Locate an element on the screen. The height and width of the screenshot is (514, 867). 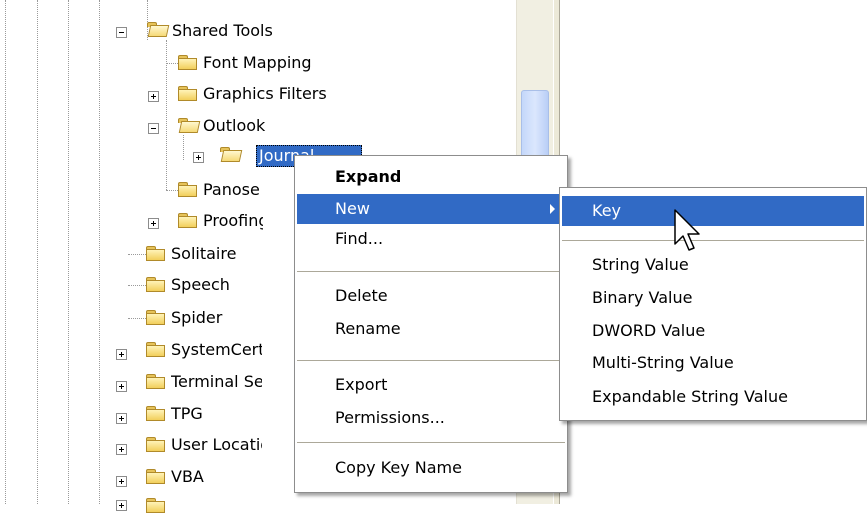
menu-item-export: Export is located at coordinates (431, 385).